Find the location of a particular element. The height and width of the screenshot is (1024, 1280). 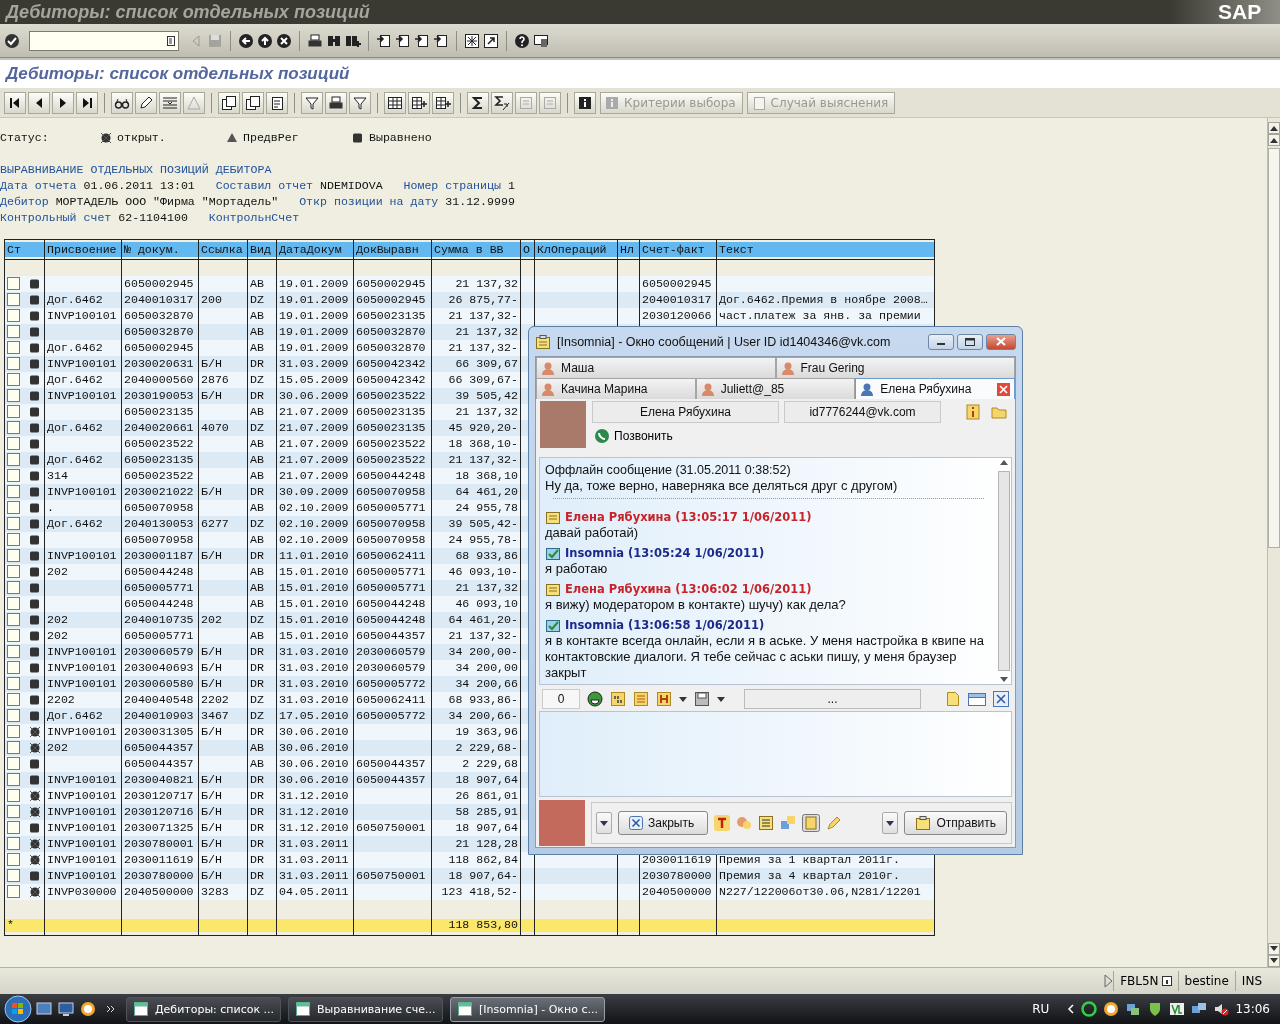

print-icon is located at coordinates (315, 40).